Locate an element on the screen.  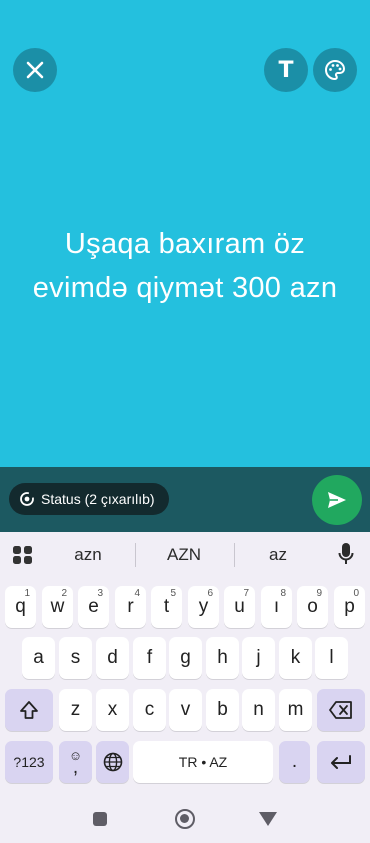
shift-icon is located at coordinates (29, 710).